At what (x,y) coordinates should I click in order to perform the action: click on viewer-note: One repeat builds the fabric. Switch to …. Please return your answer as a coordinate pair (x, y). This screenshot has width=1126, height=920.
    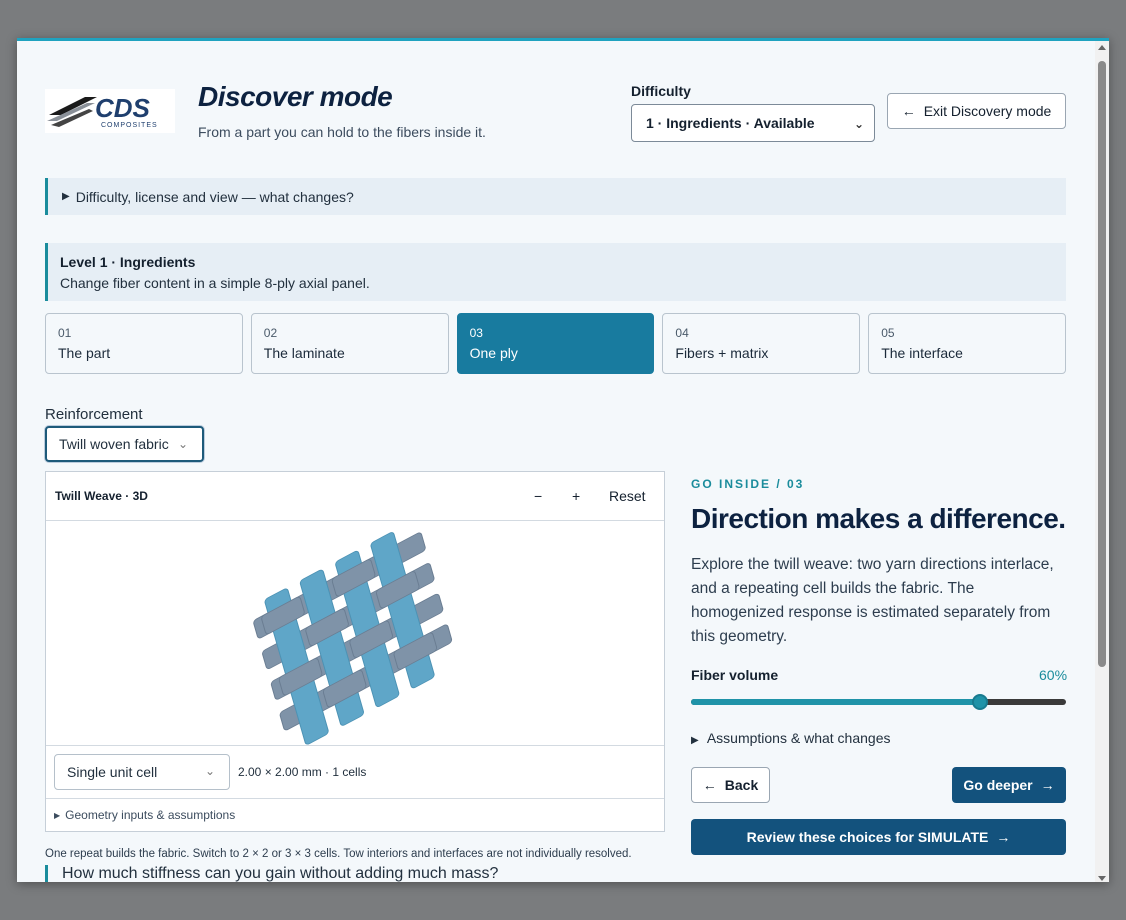
    Looking at the image, I should click on (338, 854).